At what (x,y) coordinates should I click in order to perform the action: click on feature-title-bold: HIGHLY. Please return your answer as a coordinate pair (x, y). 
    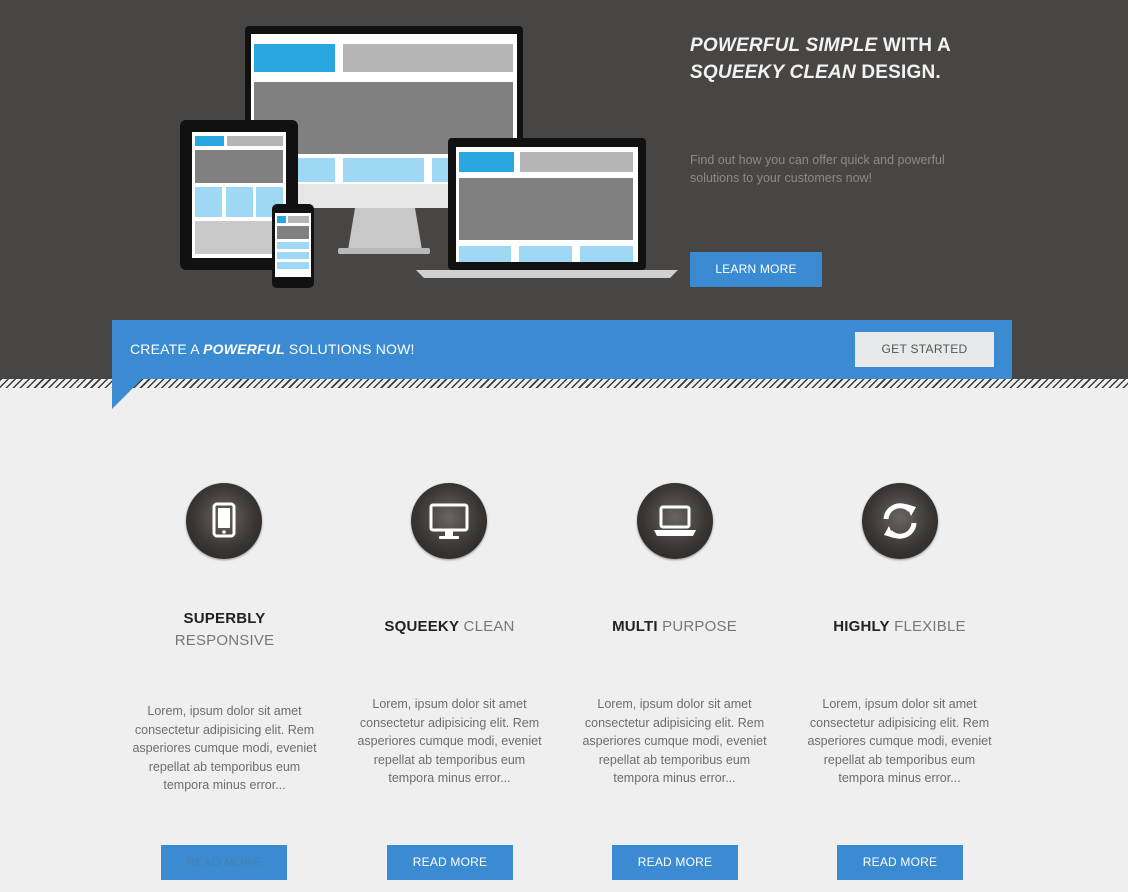
    Looking at the image, I should click on (861, 626).